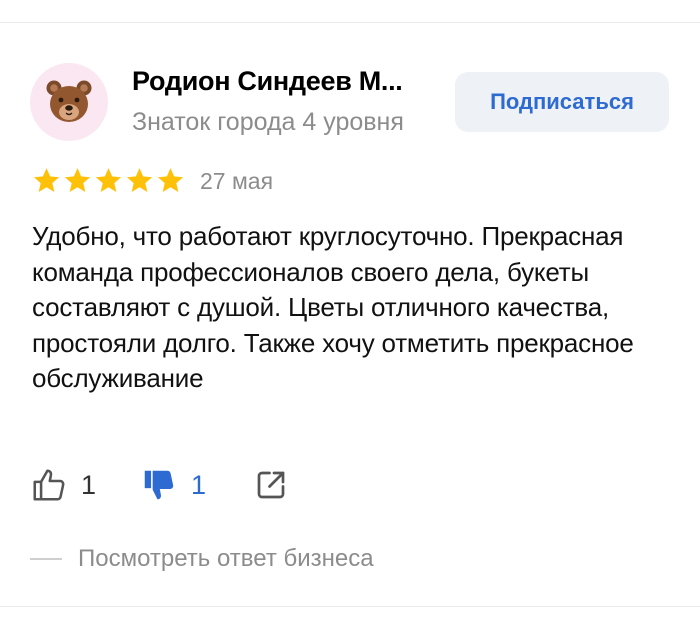 The image size is (700, 618). What do you see at coordinates (237, 181) in the screenshot?
I see `review-date: 27 мая` at bounding box center [237, 181].